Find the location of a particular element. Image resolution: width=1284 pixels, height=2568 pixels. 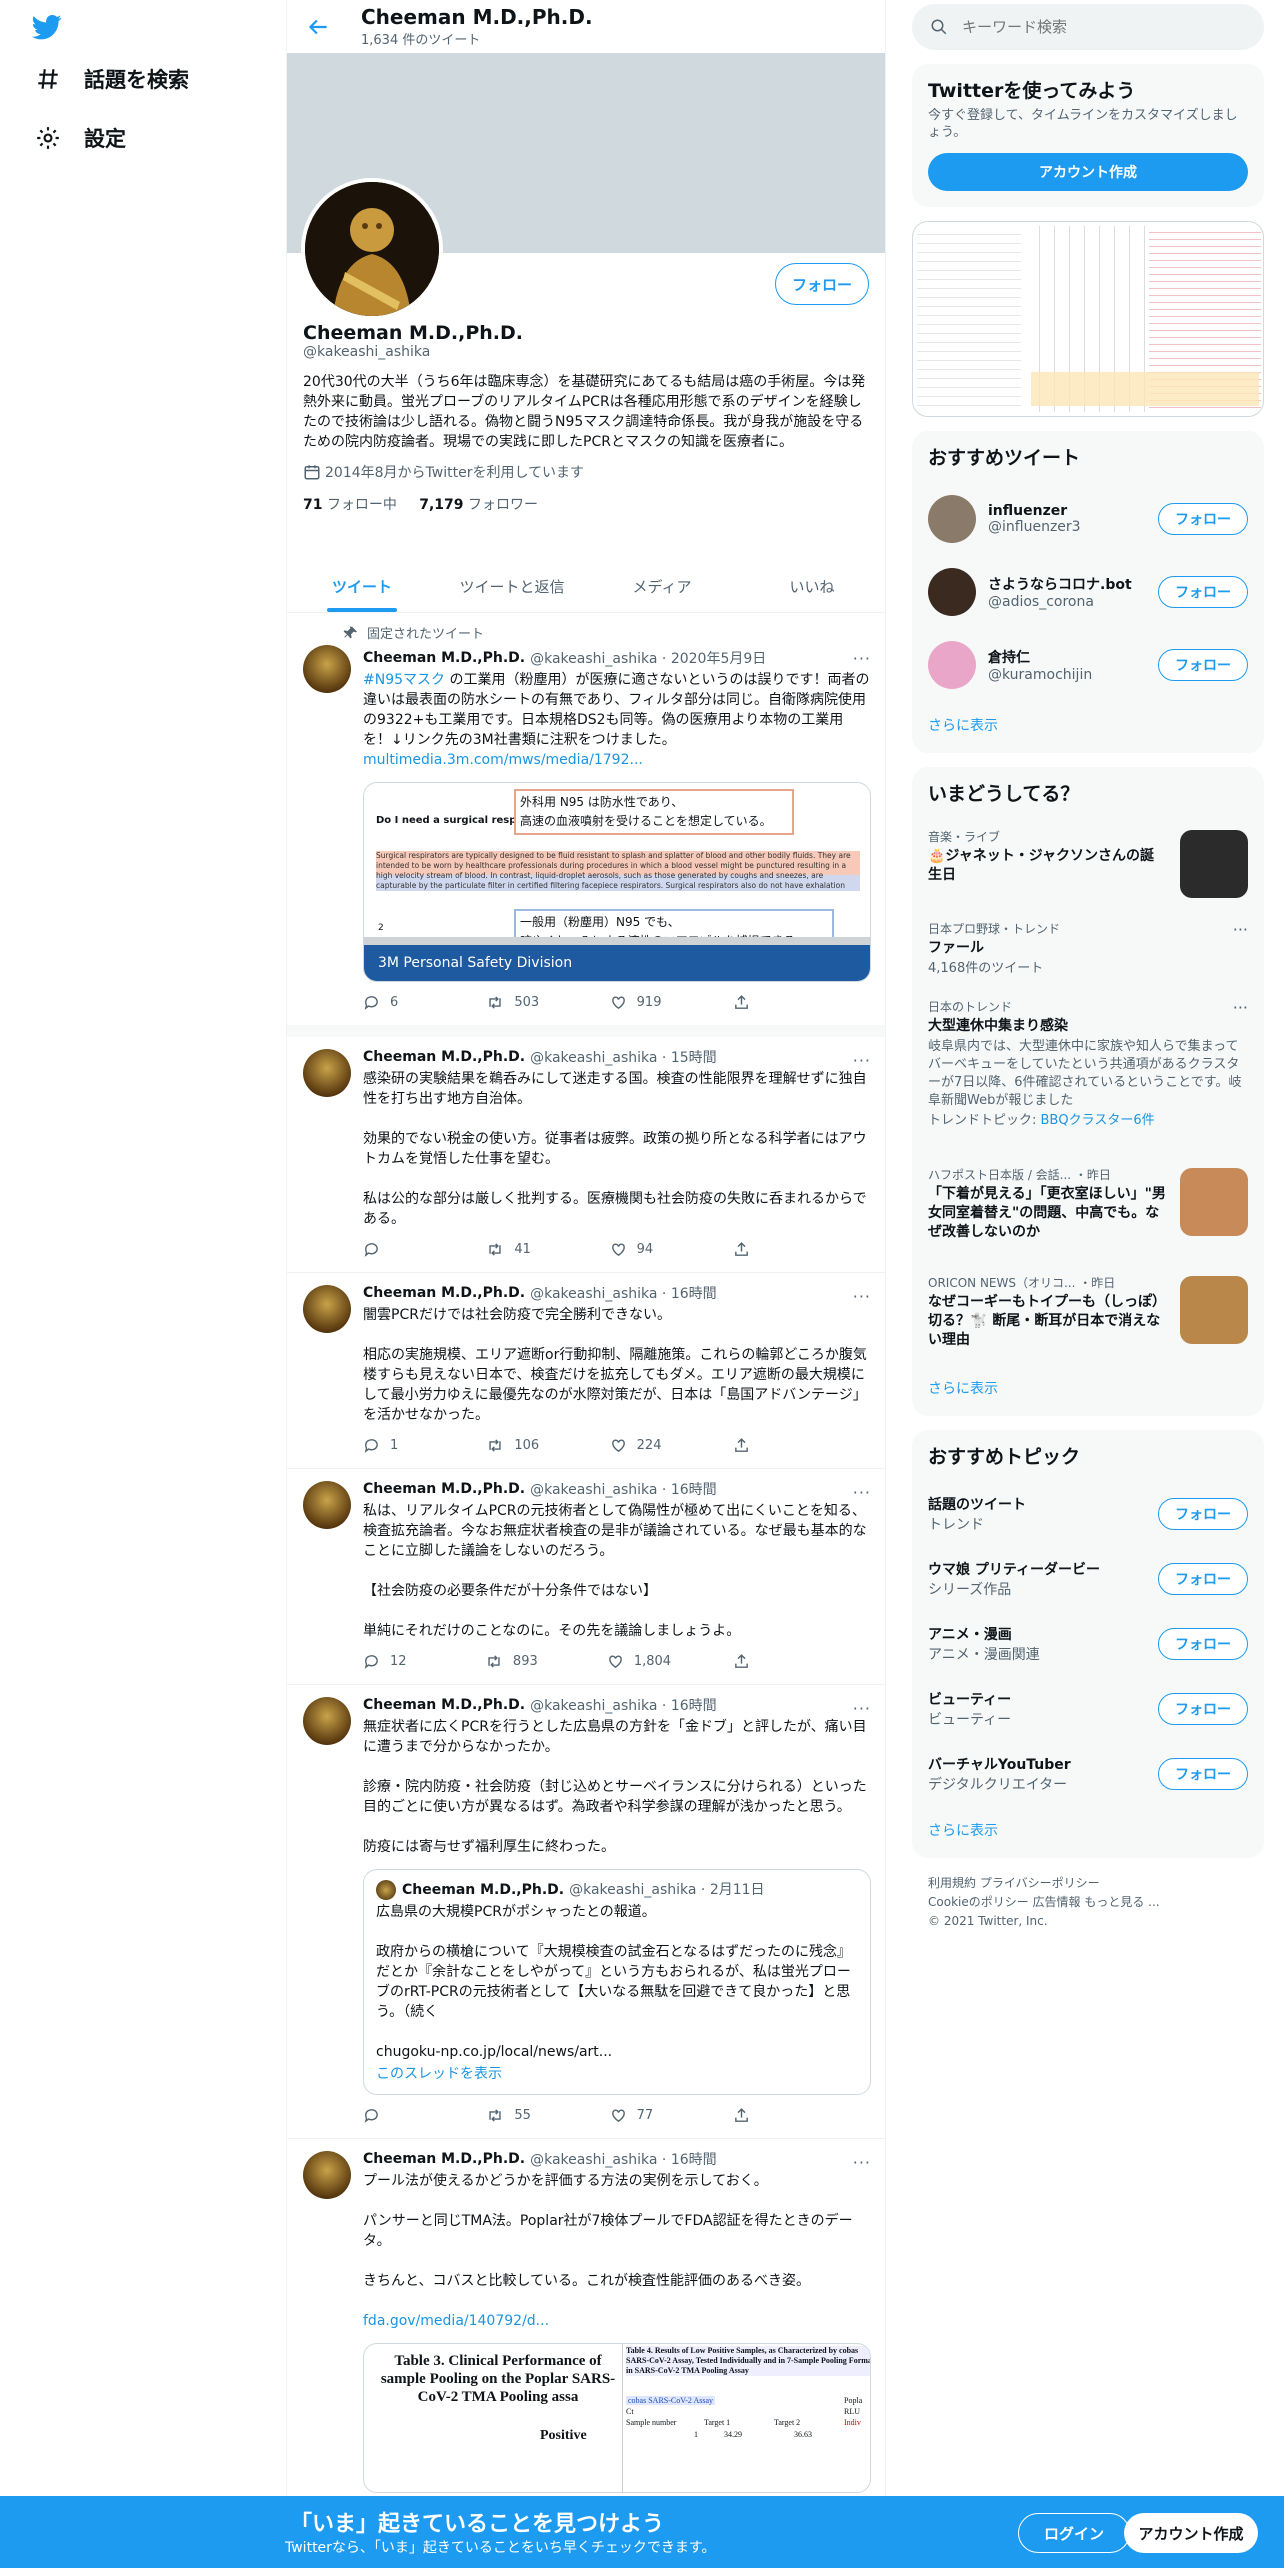

like-button: 919 is located at coordinates (640, 1002).